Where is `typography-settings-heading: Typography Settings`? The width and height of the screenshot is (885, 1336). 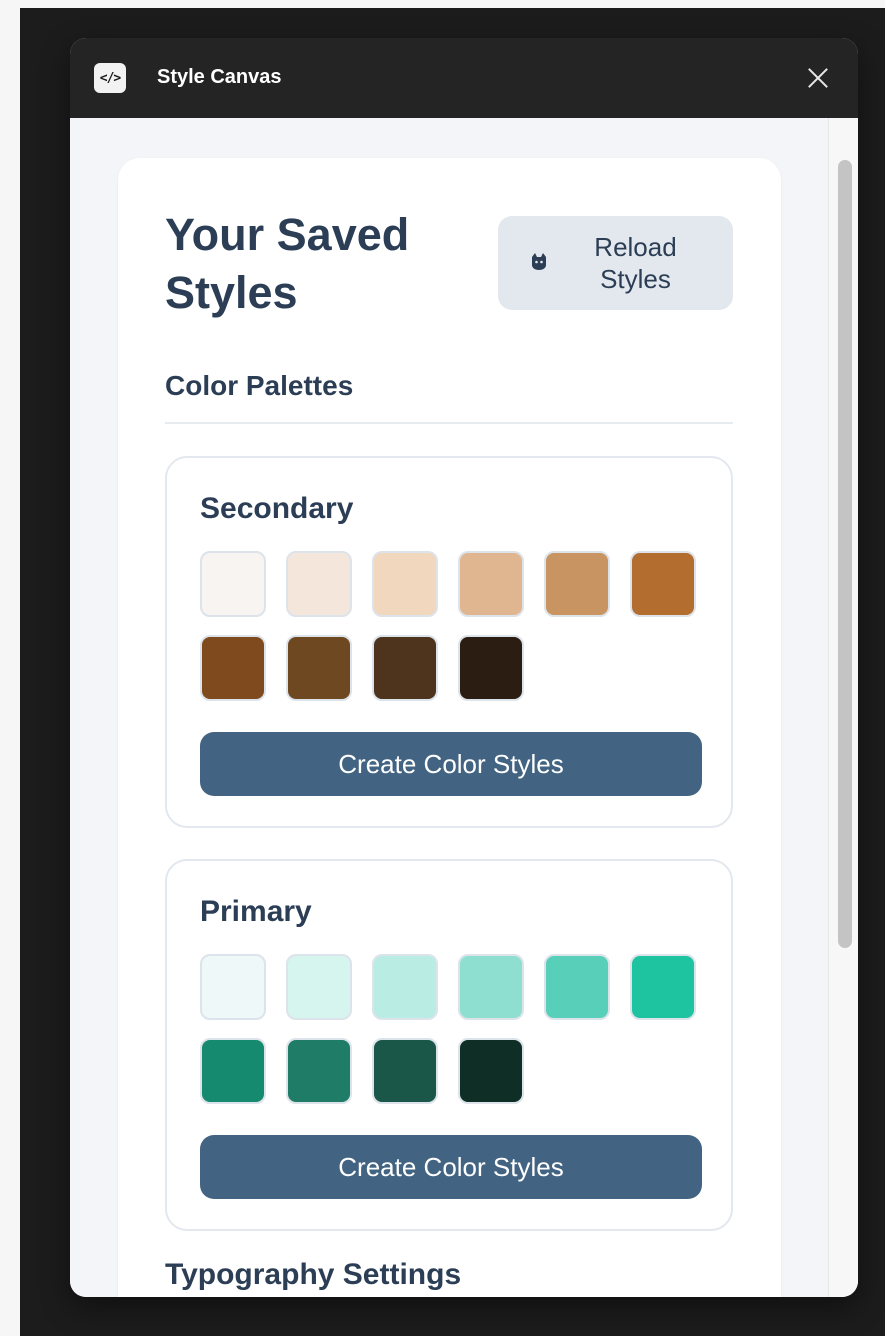
typography-settings-heading: Typography Settings is located at coordinates (313, 1274).